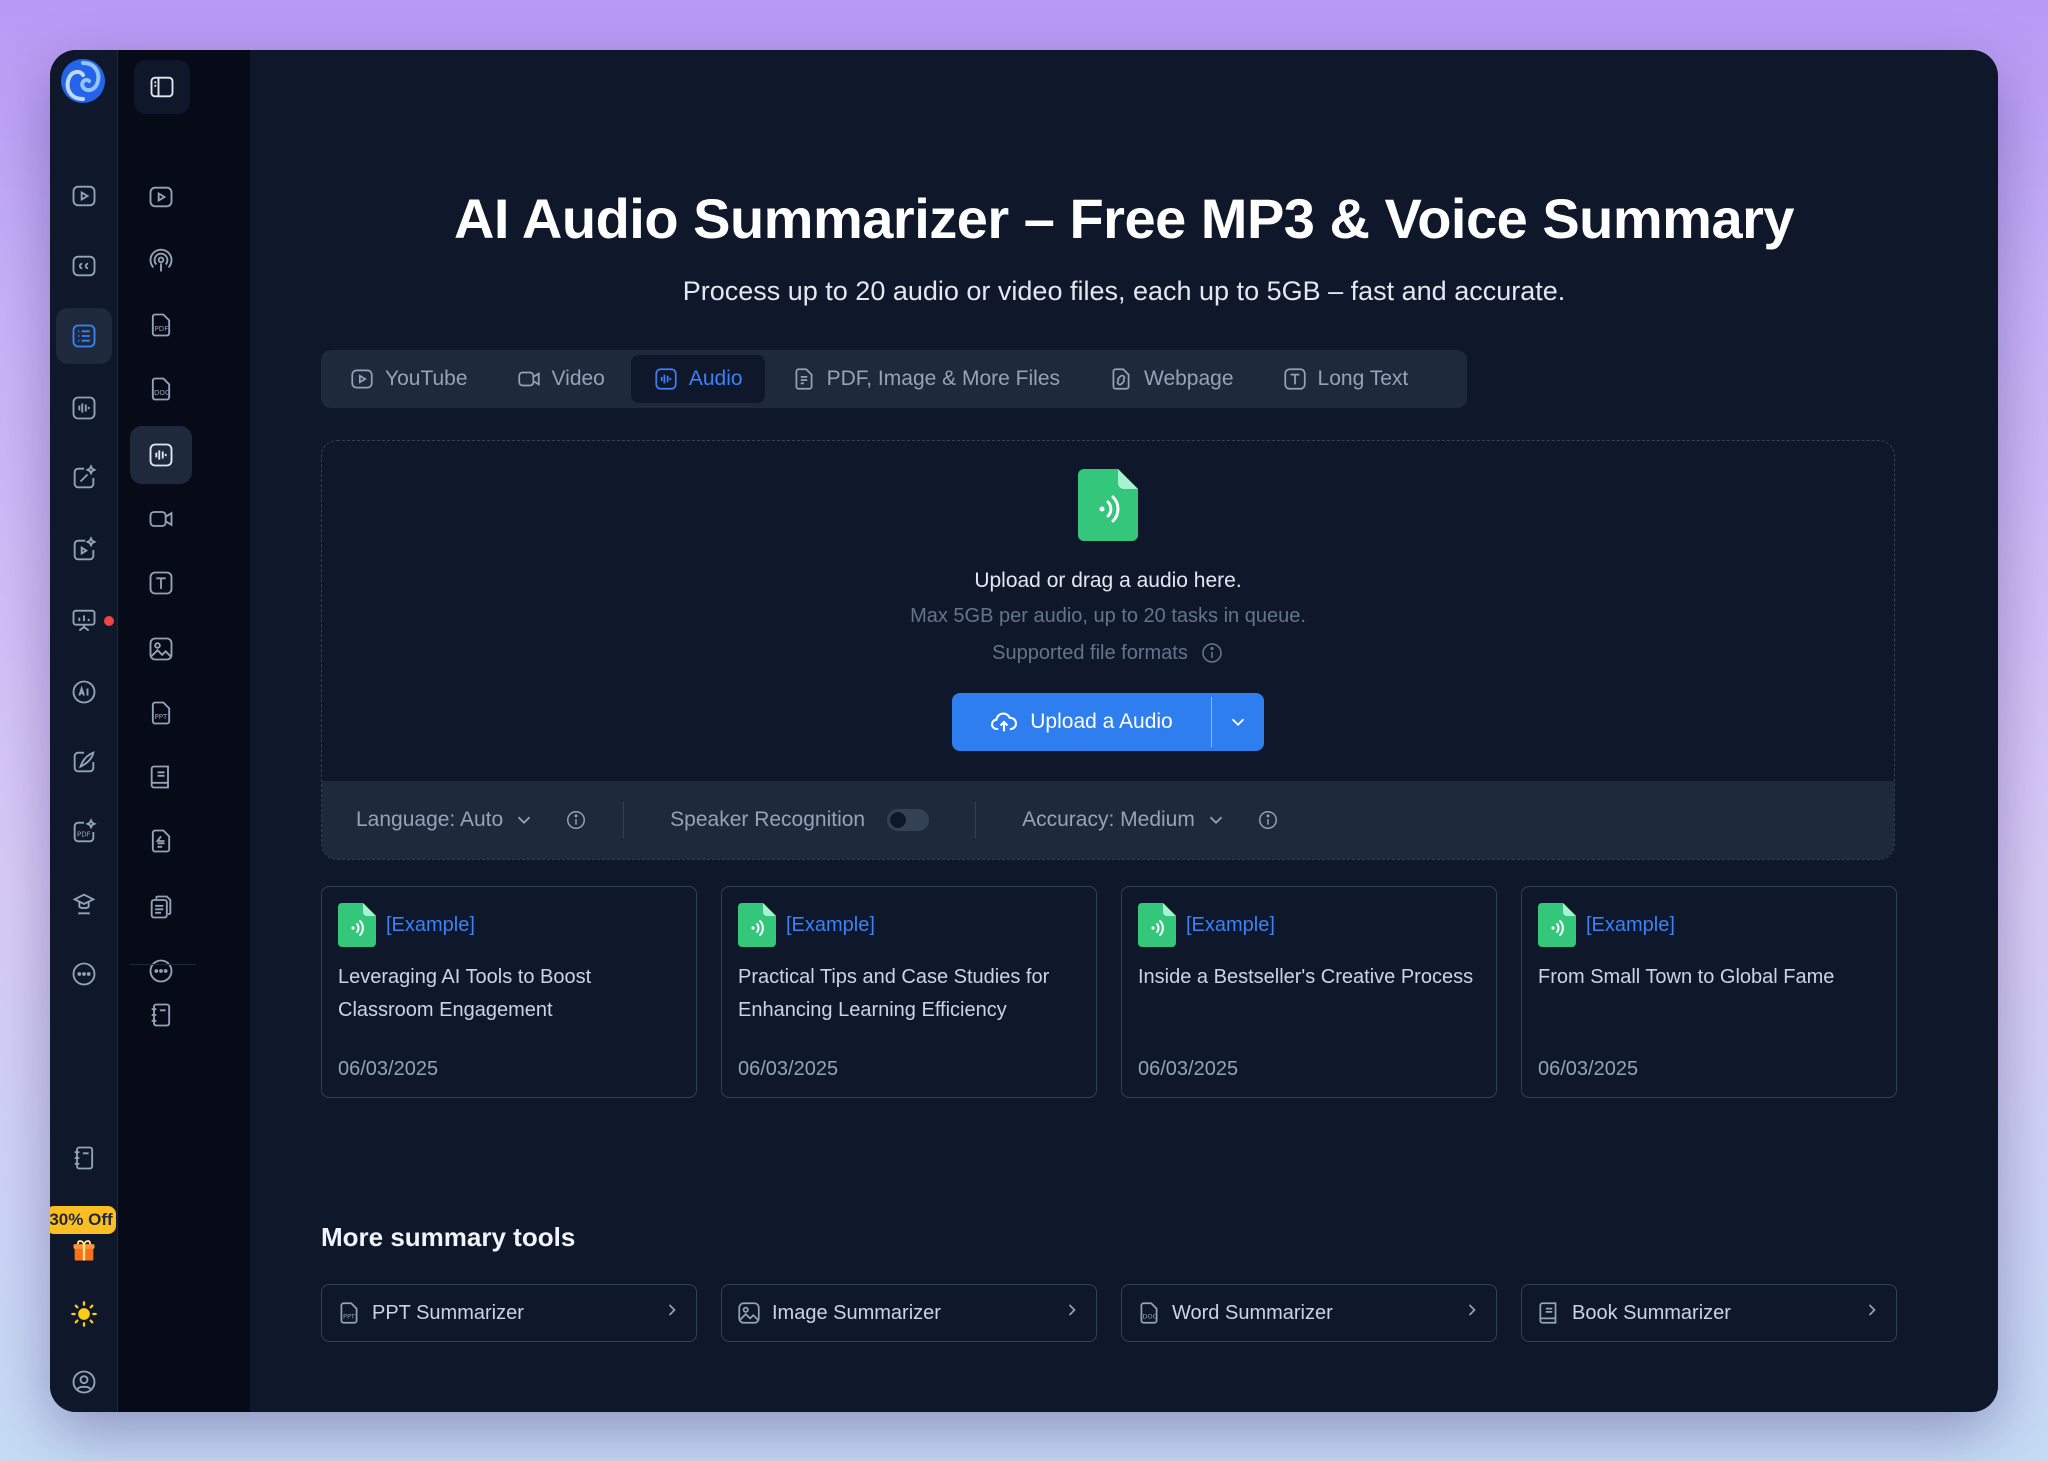 The height and width of the screenshot is (1461, 2048). I want to click on tool-label: Book Summarizer, so click(1651, 1312).